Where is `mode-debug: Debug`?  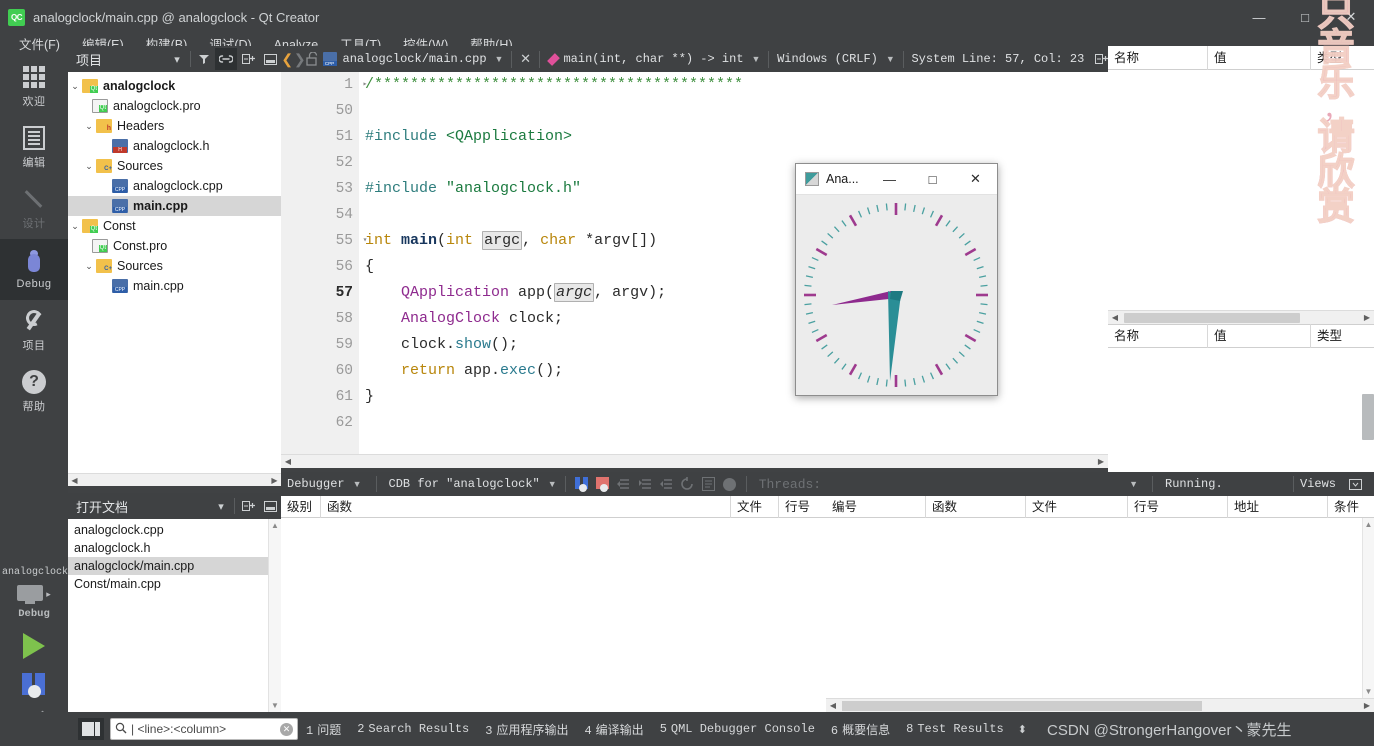 mode-debug: Debug is located at coordinates (34, 269).